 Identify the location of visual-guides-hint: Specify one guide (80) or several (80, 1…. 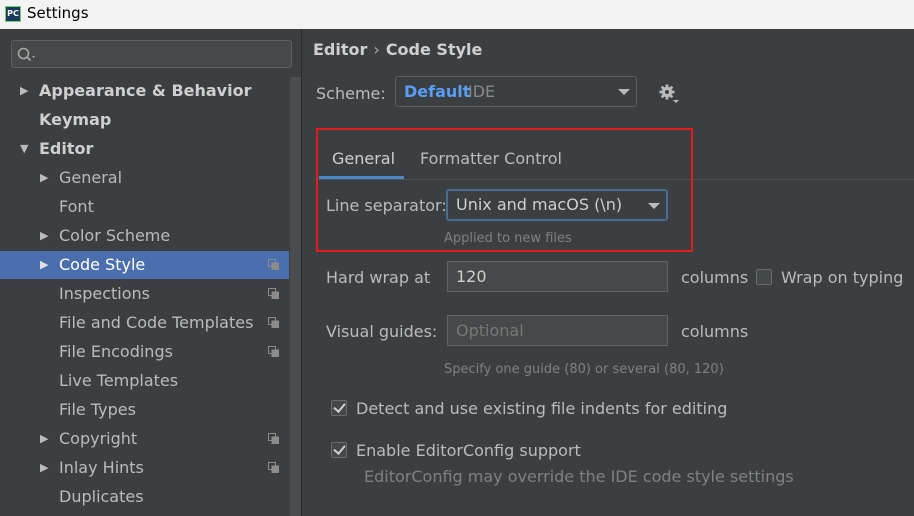
(584, 369).